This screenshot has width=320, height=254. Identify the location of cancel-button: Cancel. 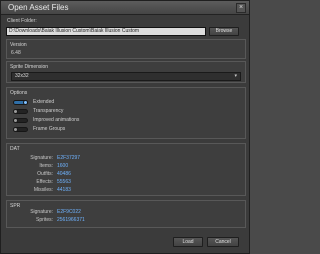
(223, 242).